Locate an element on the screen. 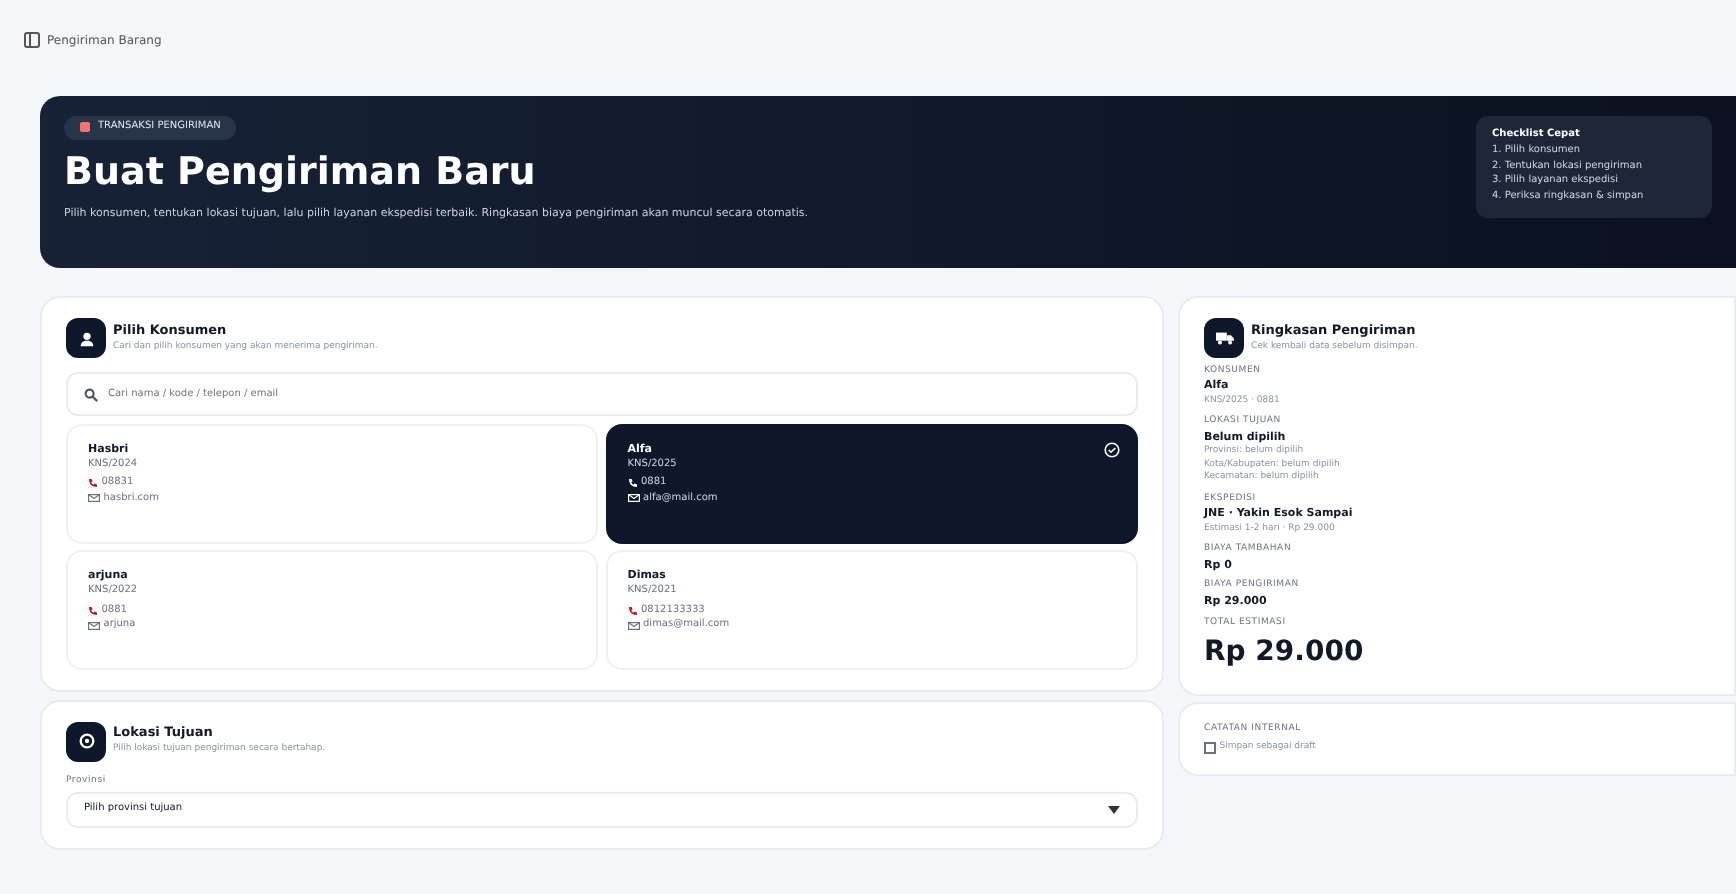 The width and height of the screenshot is (1736, 894). note-icon is located at coordinates (1210, 747).